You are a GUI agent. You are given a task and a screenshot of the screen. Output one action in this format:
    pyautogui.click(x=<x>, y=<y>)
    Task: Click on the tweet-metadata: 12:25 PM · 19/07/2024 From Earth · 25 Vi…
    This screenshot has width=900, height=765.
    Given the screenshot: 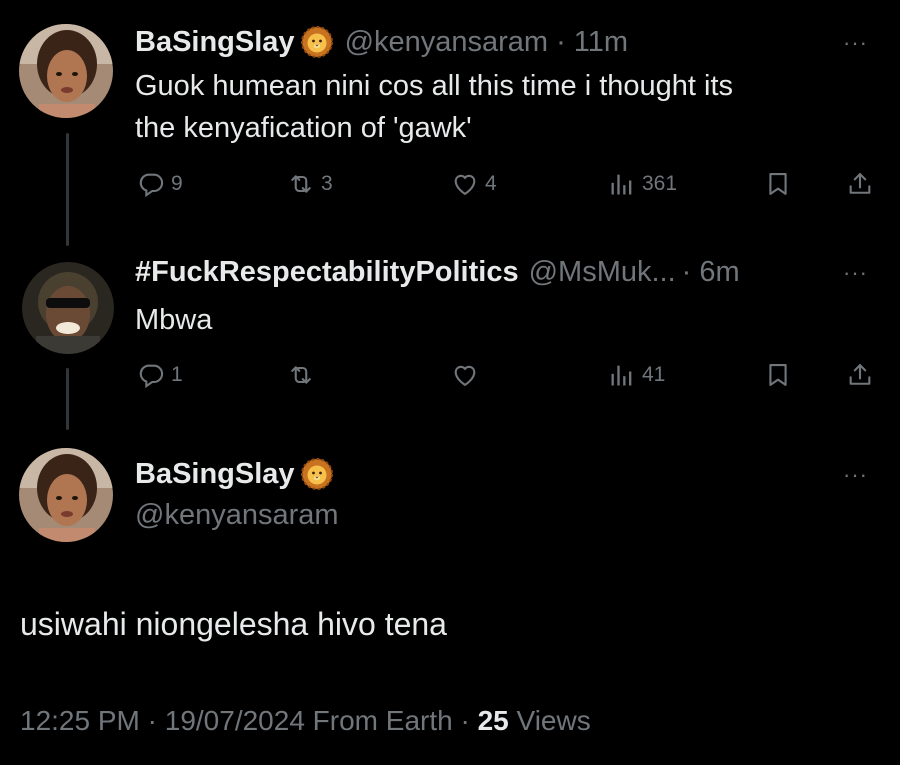 What is the action you would take?
    pyautogui.click(x=305, y=720)
    